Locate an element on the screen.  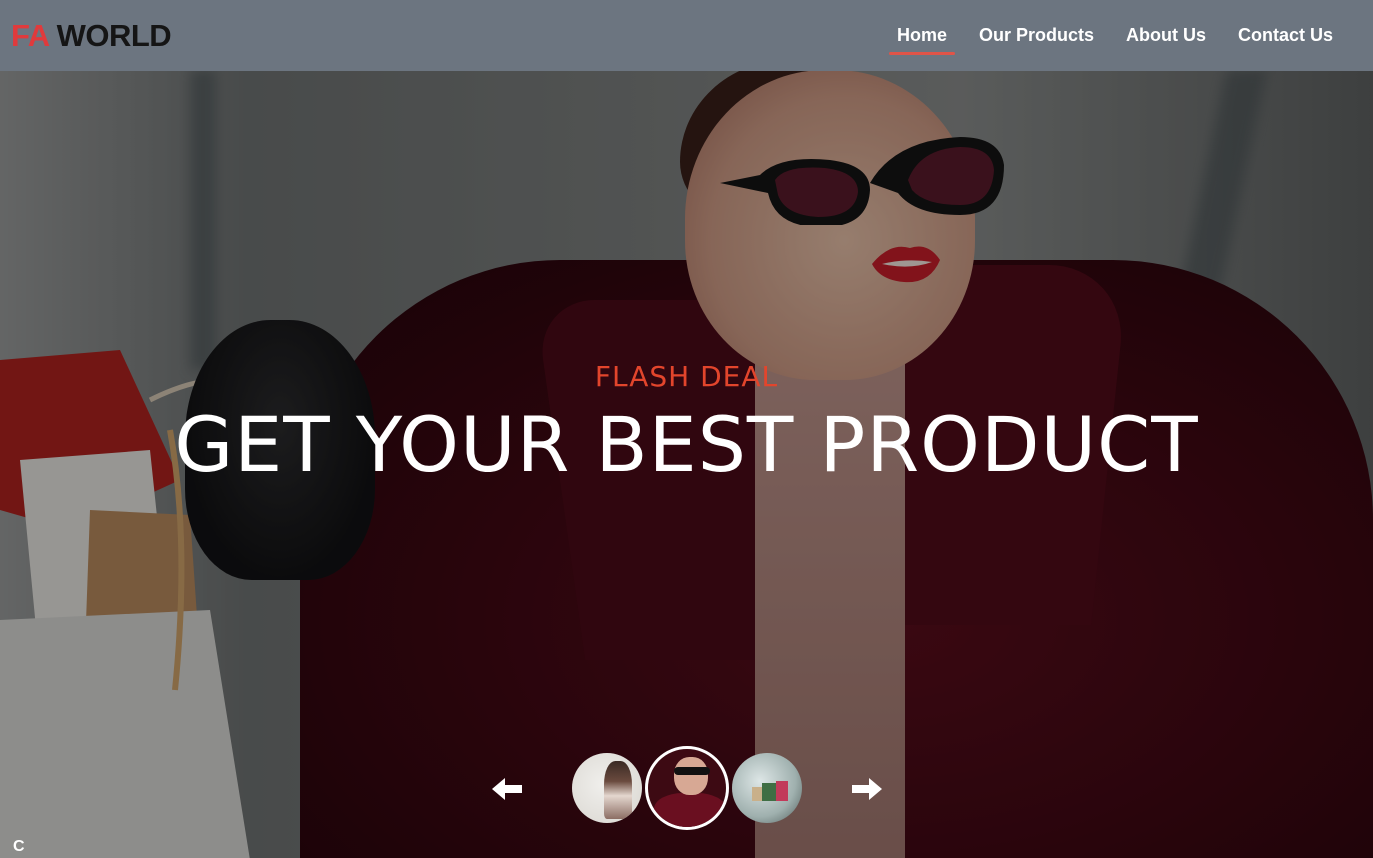
hero-title: GET YOUR BEST PRODUCT is located at coordinates (686, 444).